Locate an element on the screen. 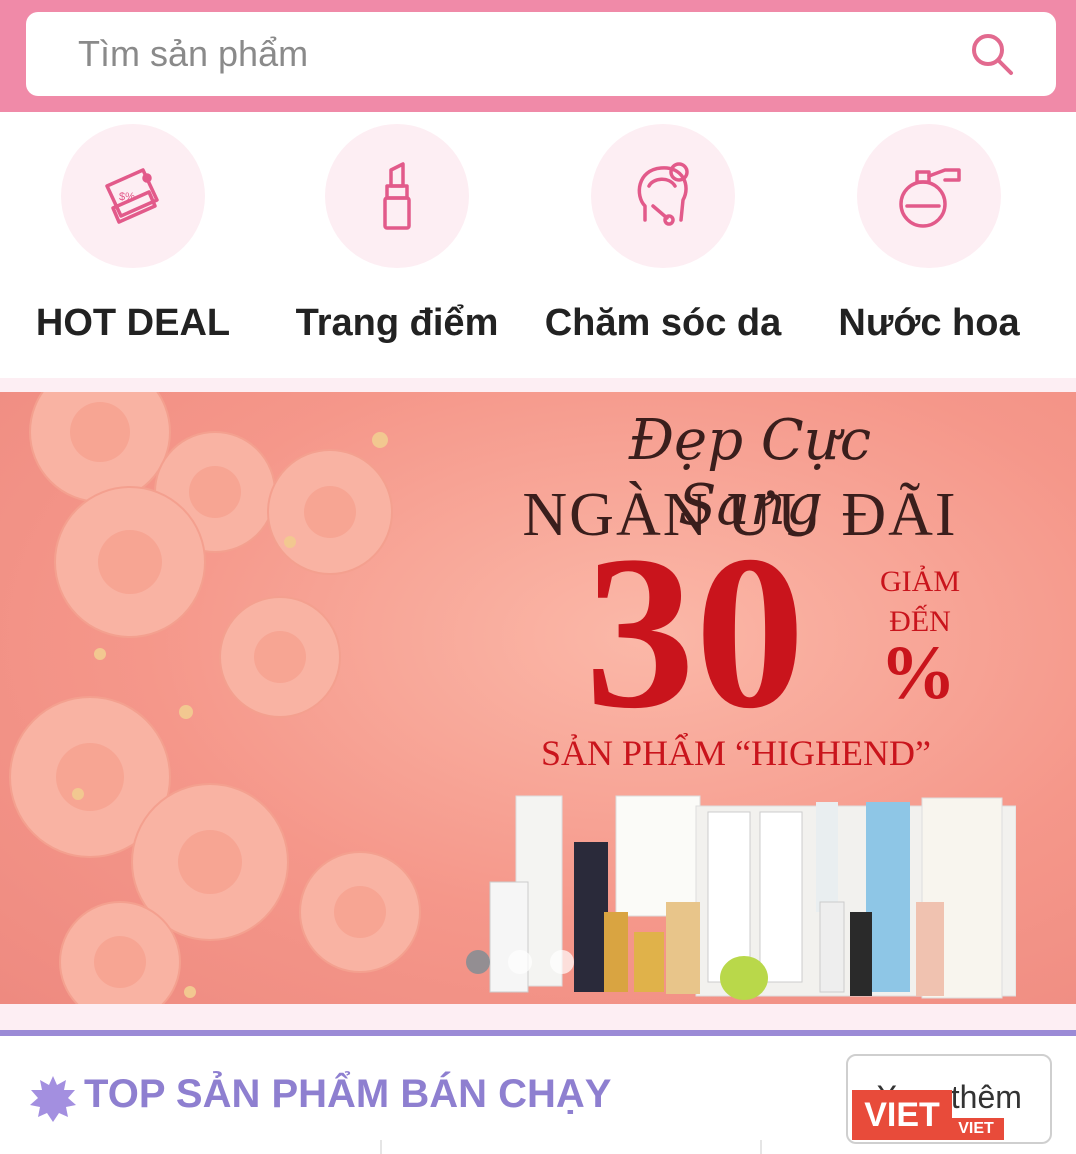 The height and width of the screenshot is (1154, 1076). category-skincare: Chăm sóc da is located at coordinates (663, 245).